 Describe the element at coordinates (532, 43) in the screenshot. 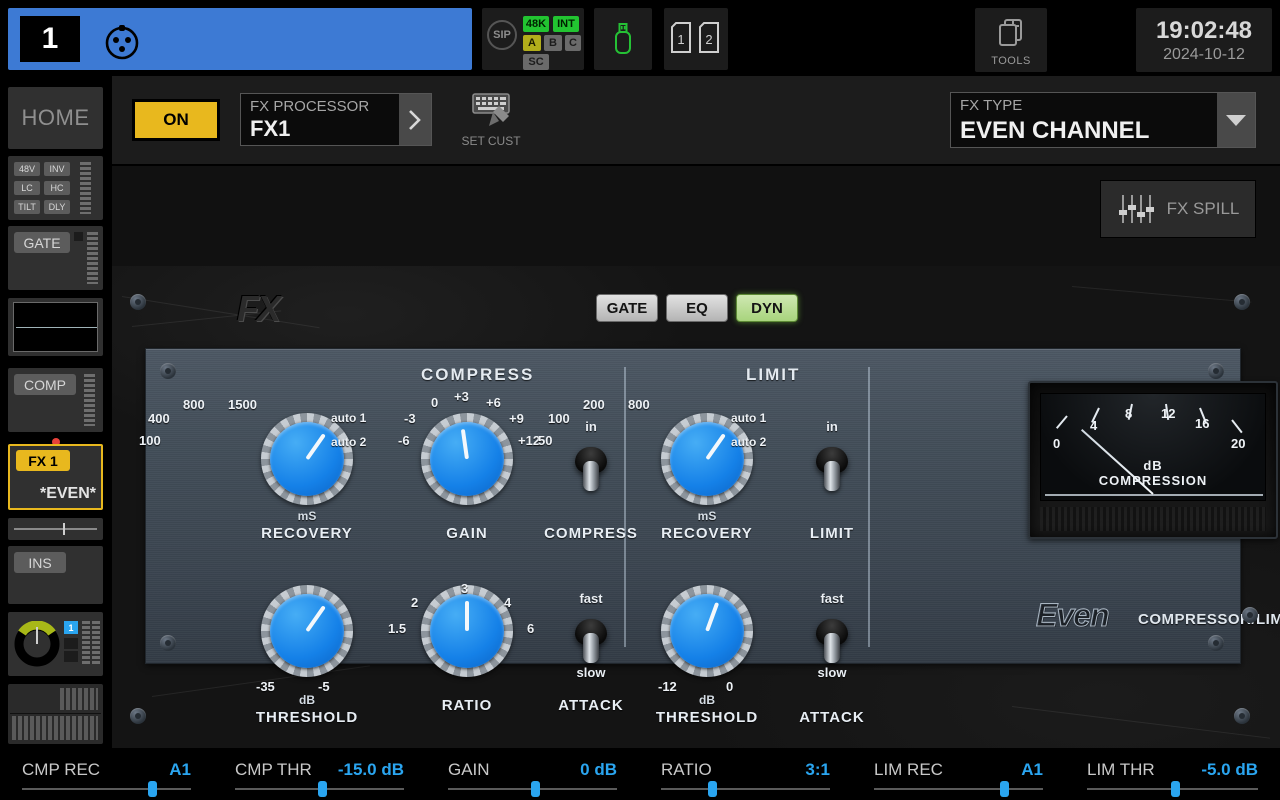

I see `tag-a: A` at that location.